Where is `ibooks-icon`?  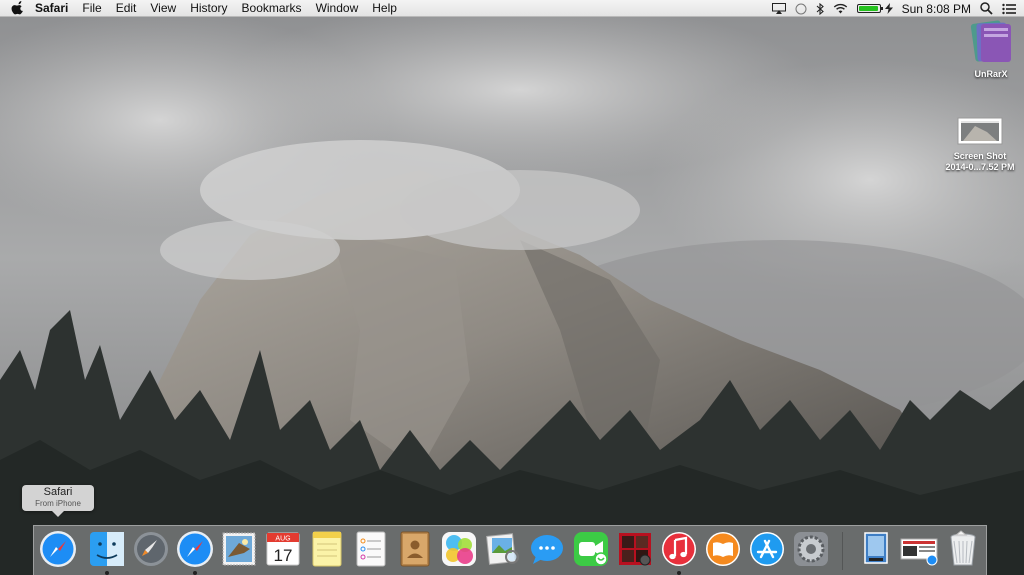
ibooks-icon is located at coordinates (723, 549).